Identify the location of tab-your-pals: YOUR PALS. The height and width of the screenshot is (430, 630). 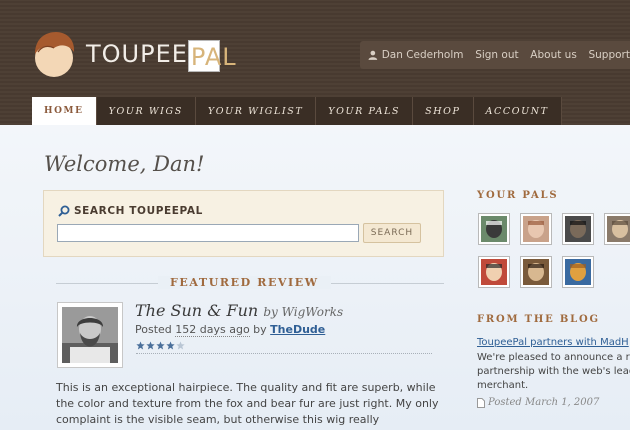
(365, 111).